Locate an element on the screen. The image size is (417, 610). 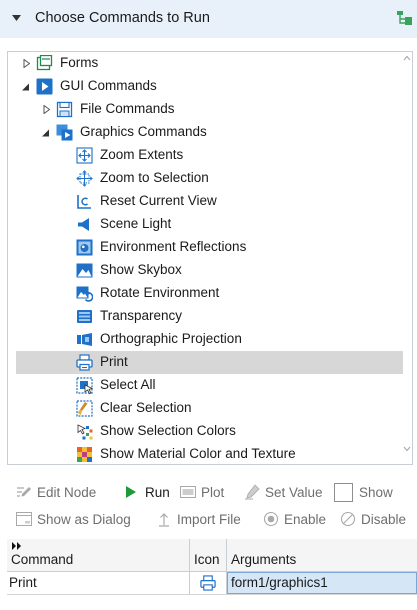
tree-item-reset-current-view: Reset Current View is located at coordinates (213, 201).